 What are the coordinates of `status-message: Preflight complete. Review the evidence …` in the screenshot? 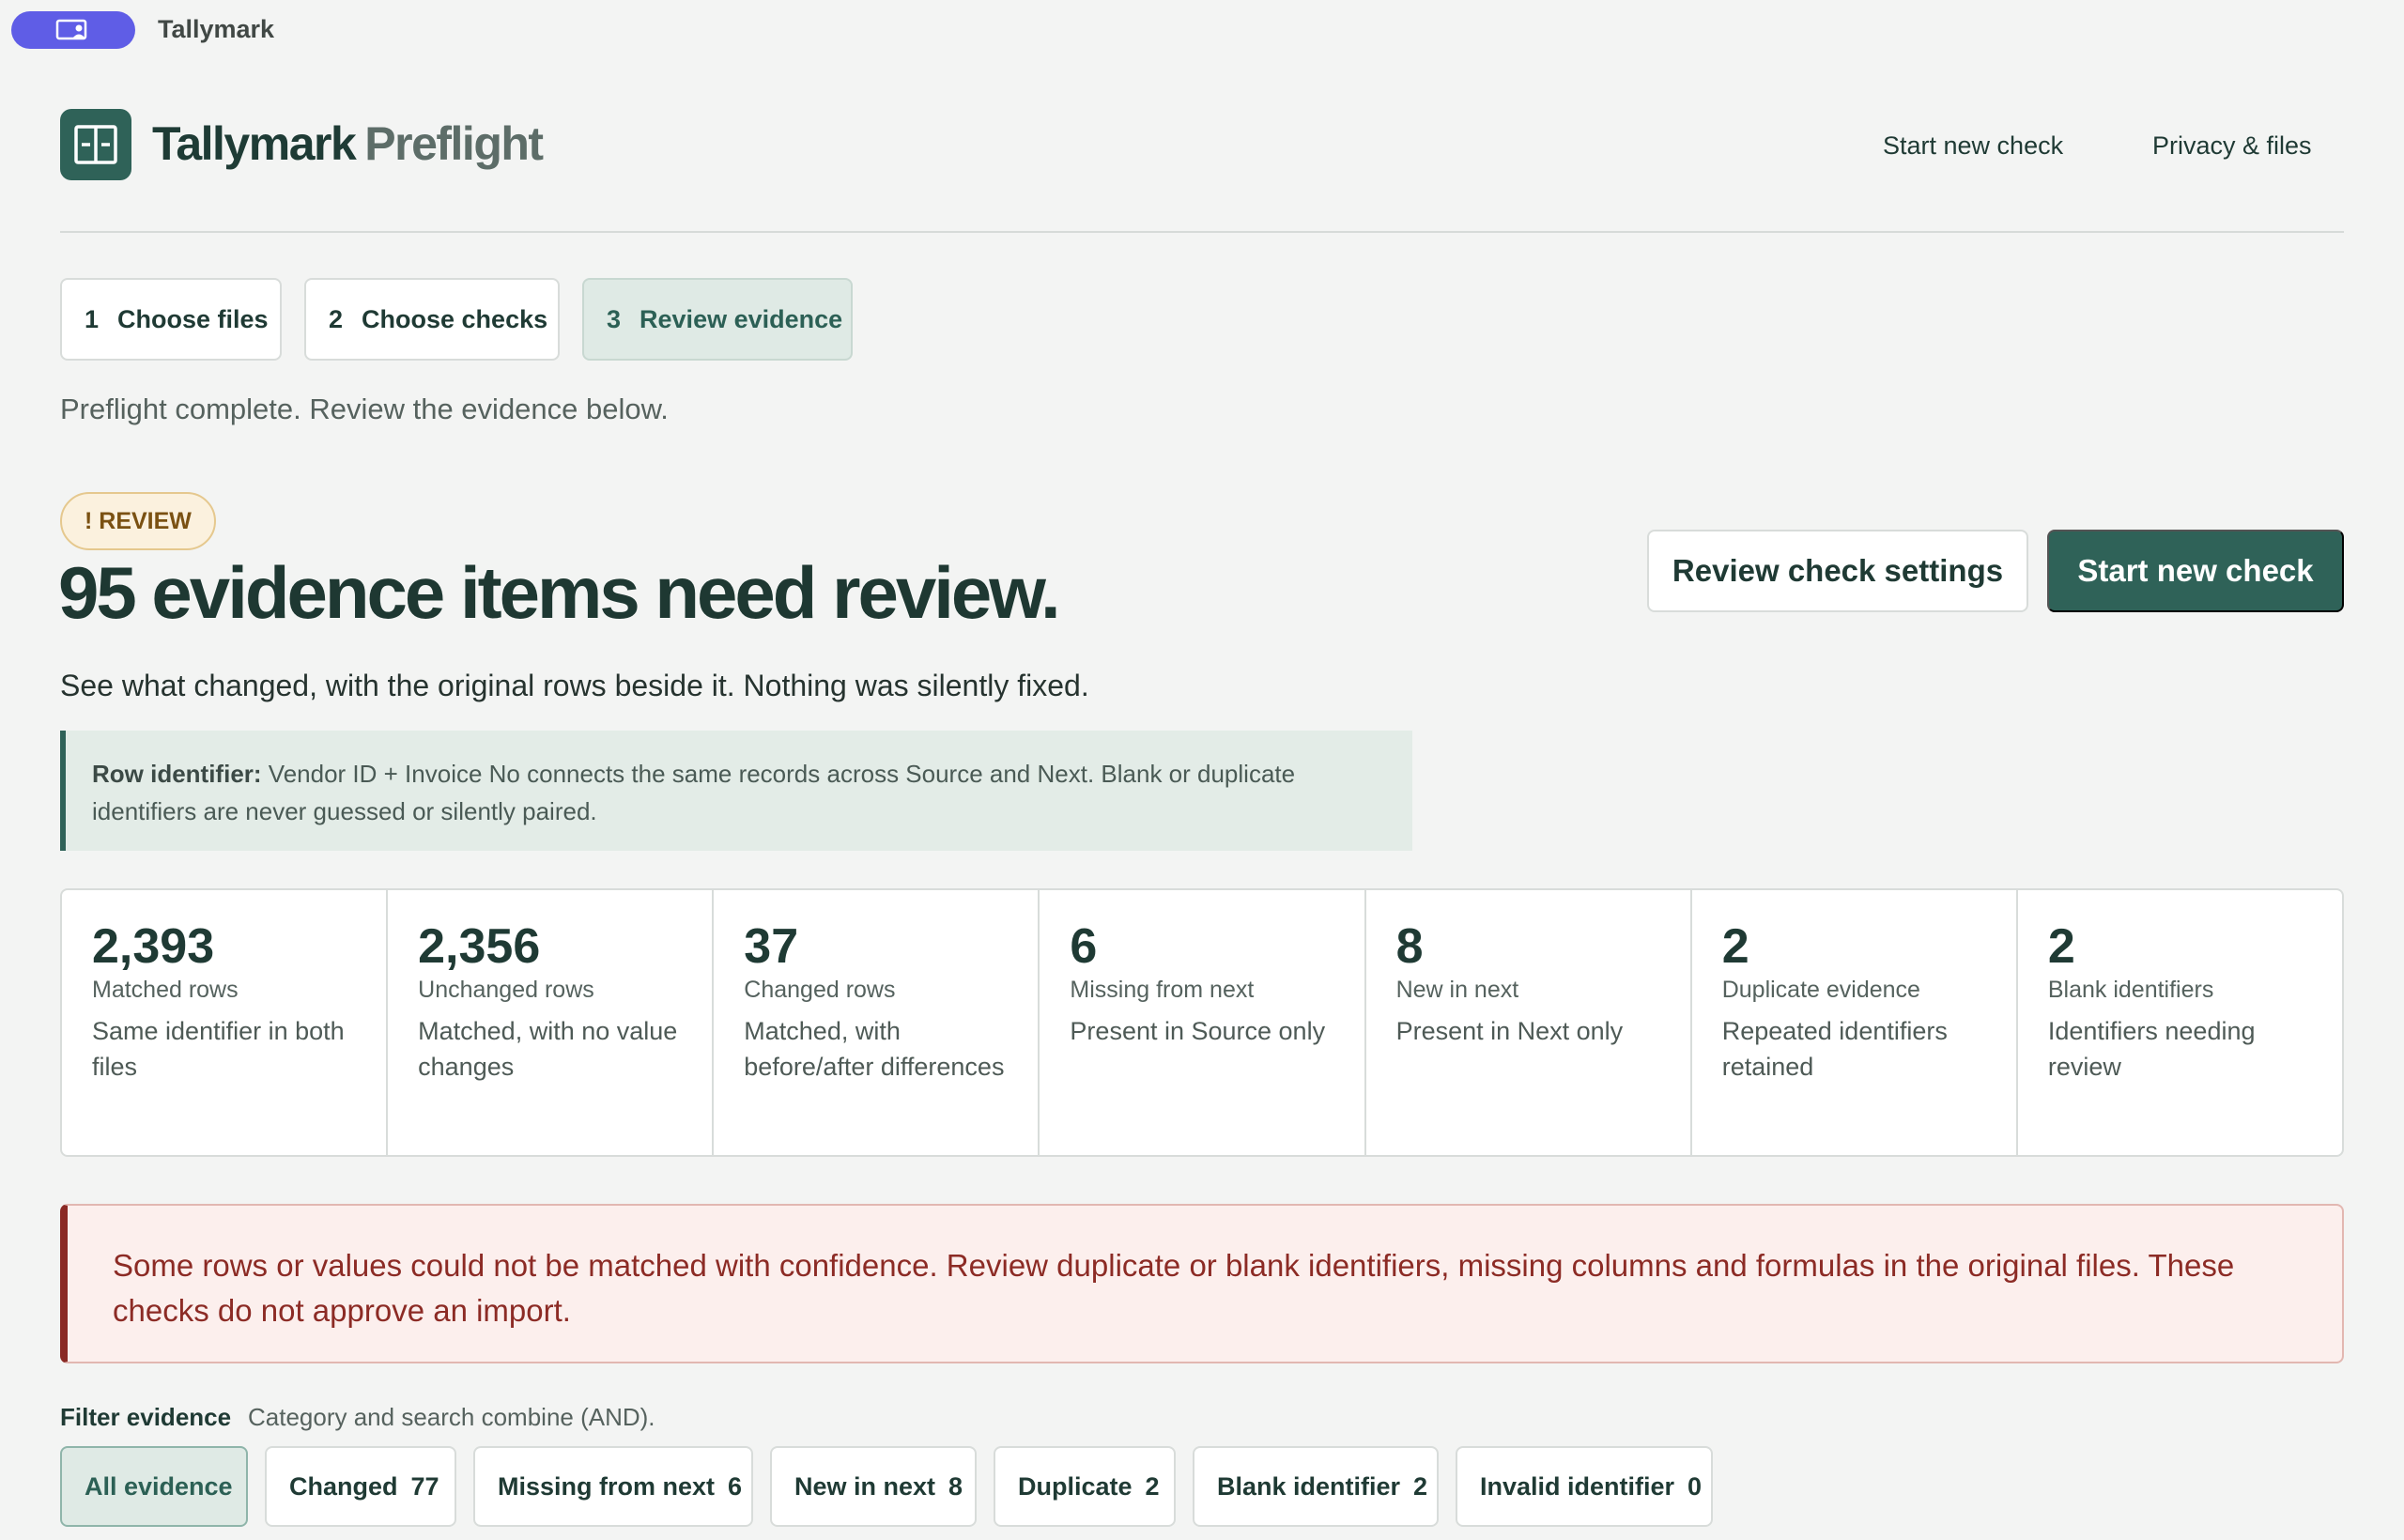 It's located at (364, 409).